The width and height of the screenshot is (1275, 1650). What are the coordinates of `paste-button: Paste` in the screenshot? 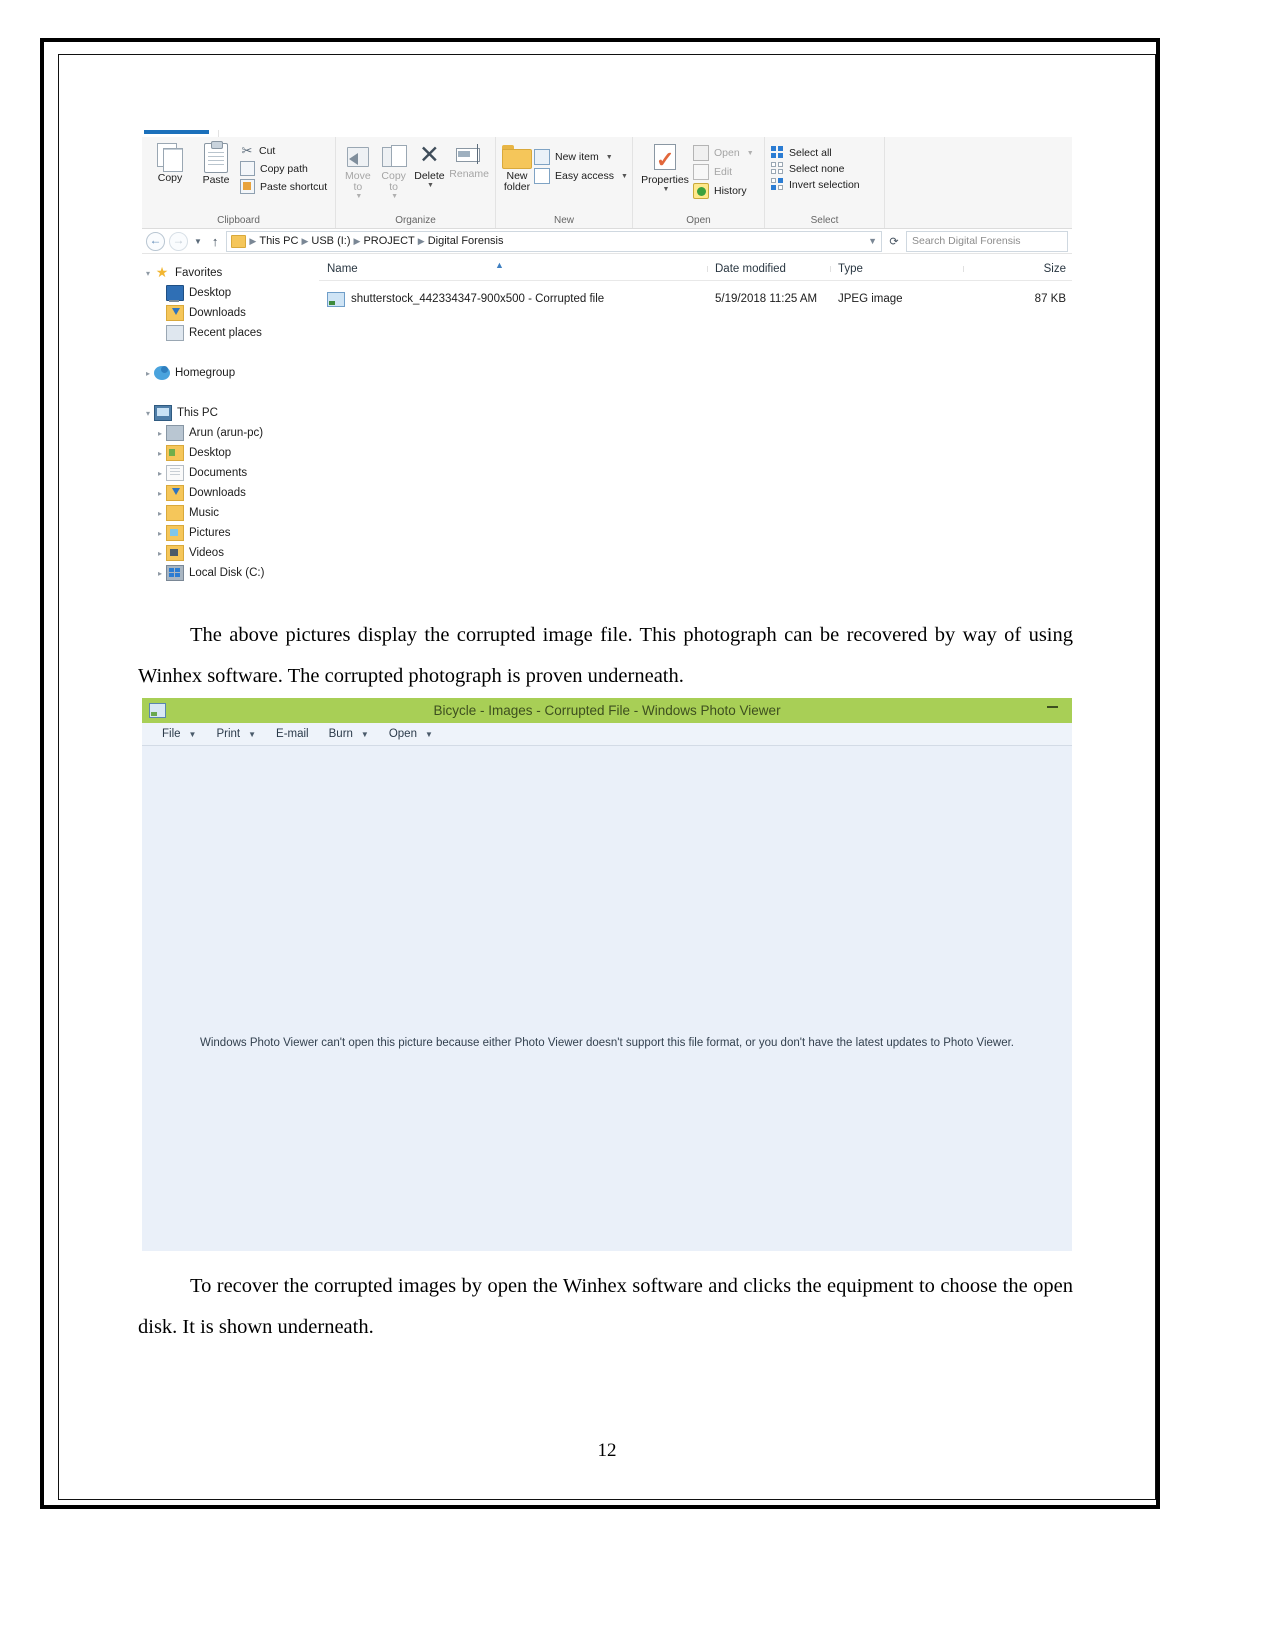 It's located at (216, 163).